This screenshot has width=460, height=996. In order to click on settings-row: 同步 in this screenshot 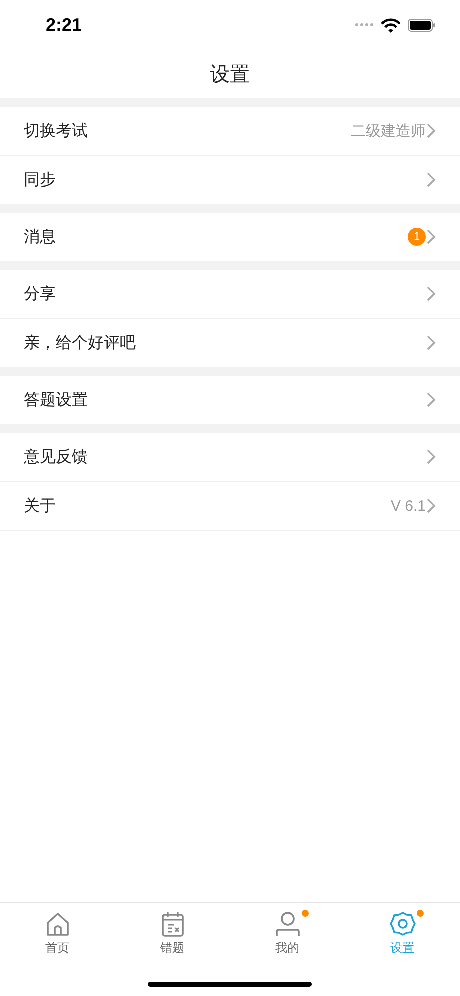, I will do `click(230, 180)`.